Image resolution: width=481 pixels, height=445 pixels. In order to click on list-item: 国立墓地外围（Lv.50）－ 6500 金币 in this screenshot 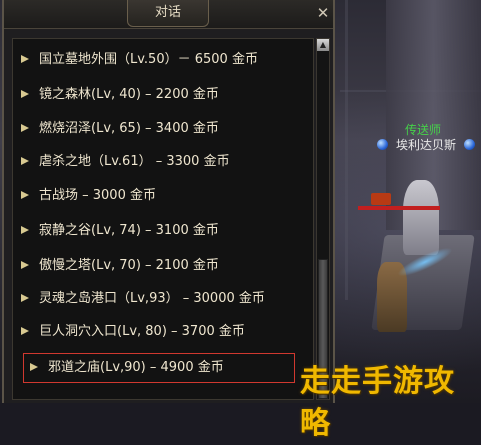, I will do `click(166, 60)`.